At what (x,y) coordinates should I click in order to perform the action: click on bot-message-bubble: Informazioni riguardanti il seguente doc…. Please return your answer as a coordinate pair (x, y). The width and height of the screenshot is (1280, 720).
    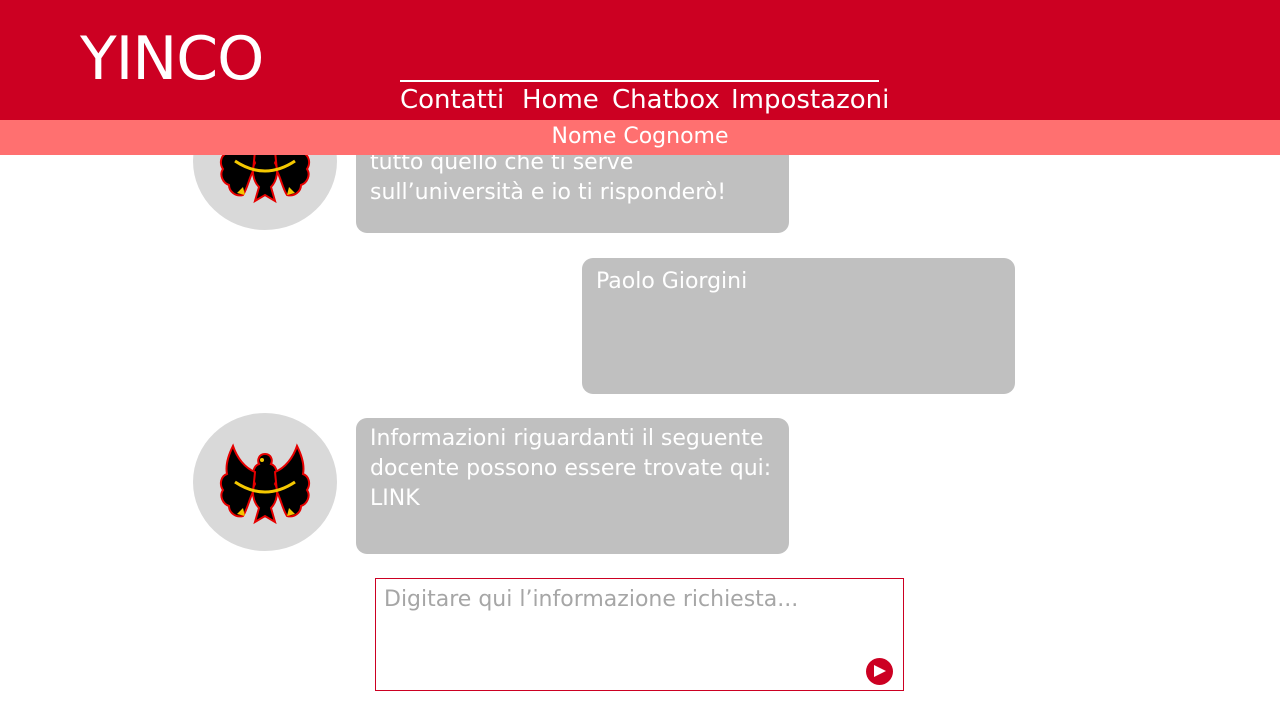
    Looking at the image, I should click on (572, 486).